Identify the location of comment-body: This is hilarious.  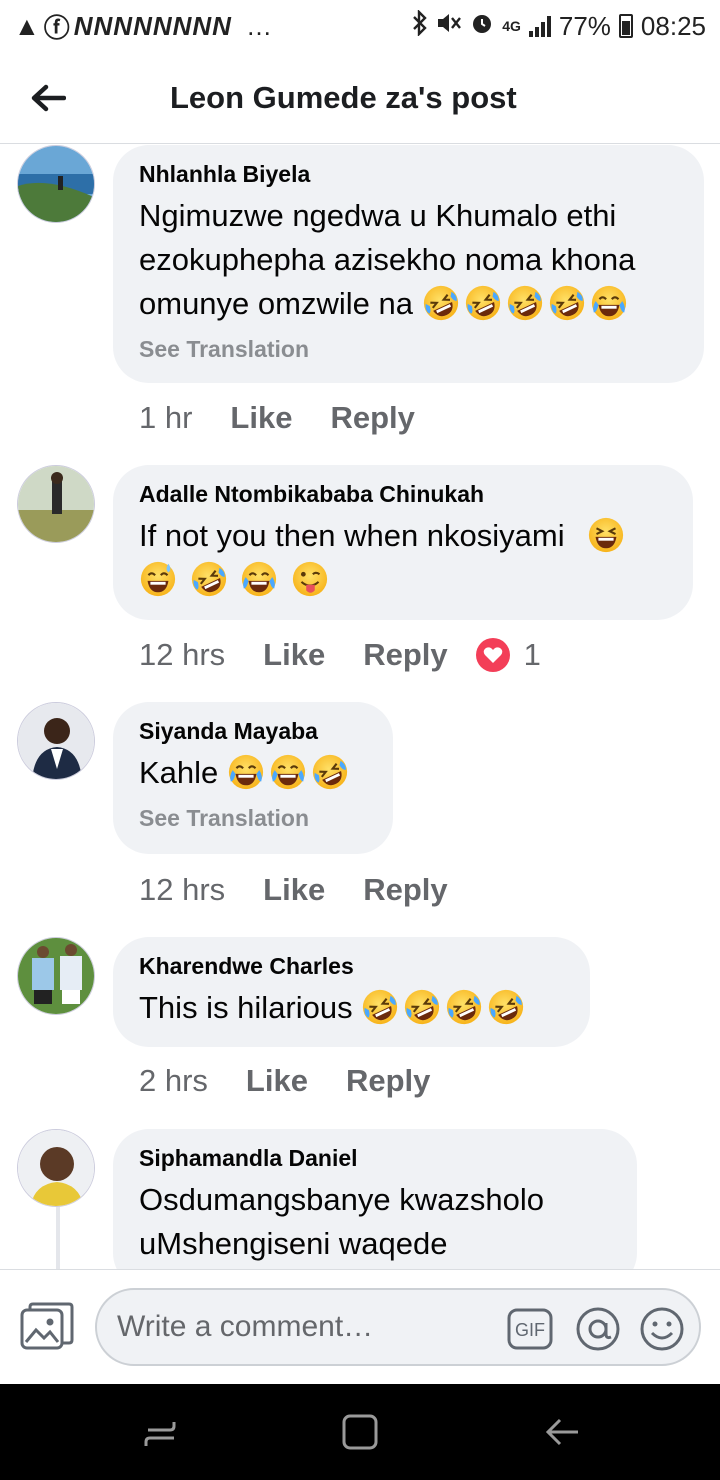
(246, 1007).